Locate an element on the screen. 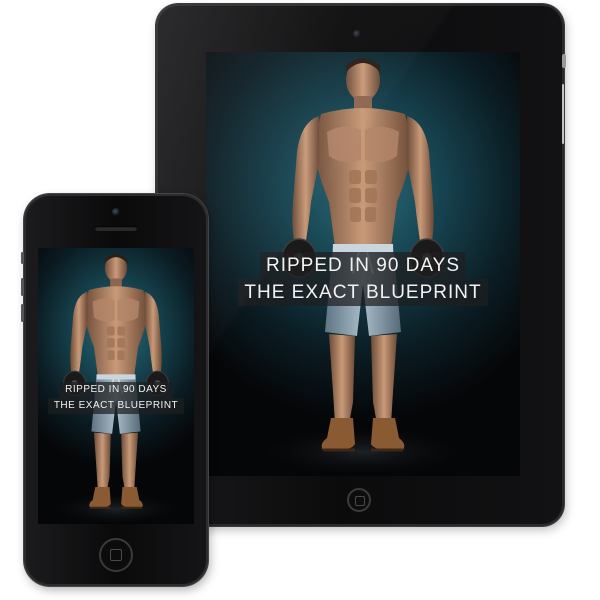 This screenshot has width=600, height=600. tablet-side-switch is located at coordinates (563, 114).